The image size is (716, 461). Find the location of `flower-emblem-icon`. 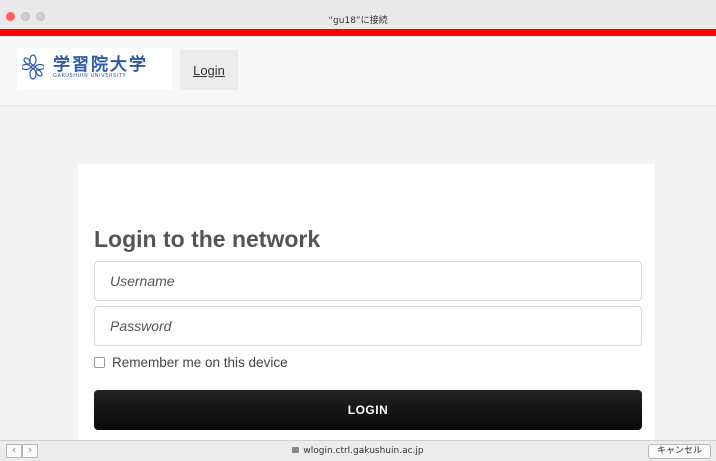

flower-emblem-icon is located at coordinates (33, 67).